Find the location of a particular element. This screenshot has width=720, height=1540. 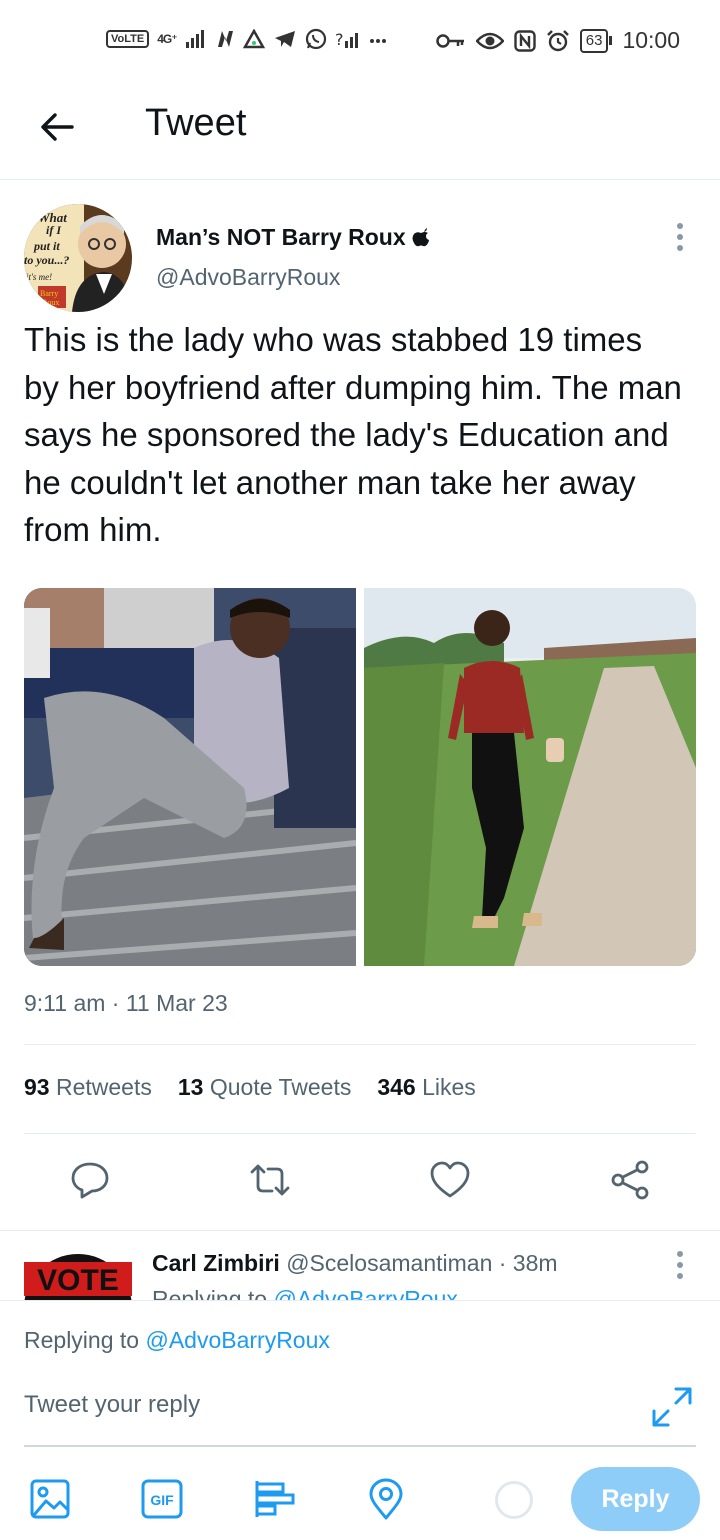

volte-indicator: VoLTE is located at coordinates (128, 39).